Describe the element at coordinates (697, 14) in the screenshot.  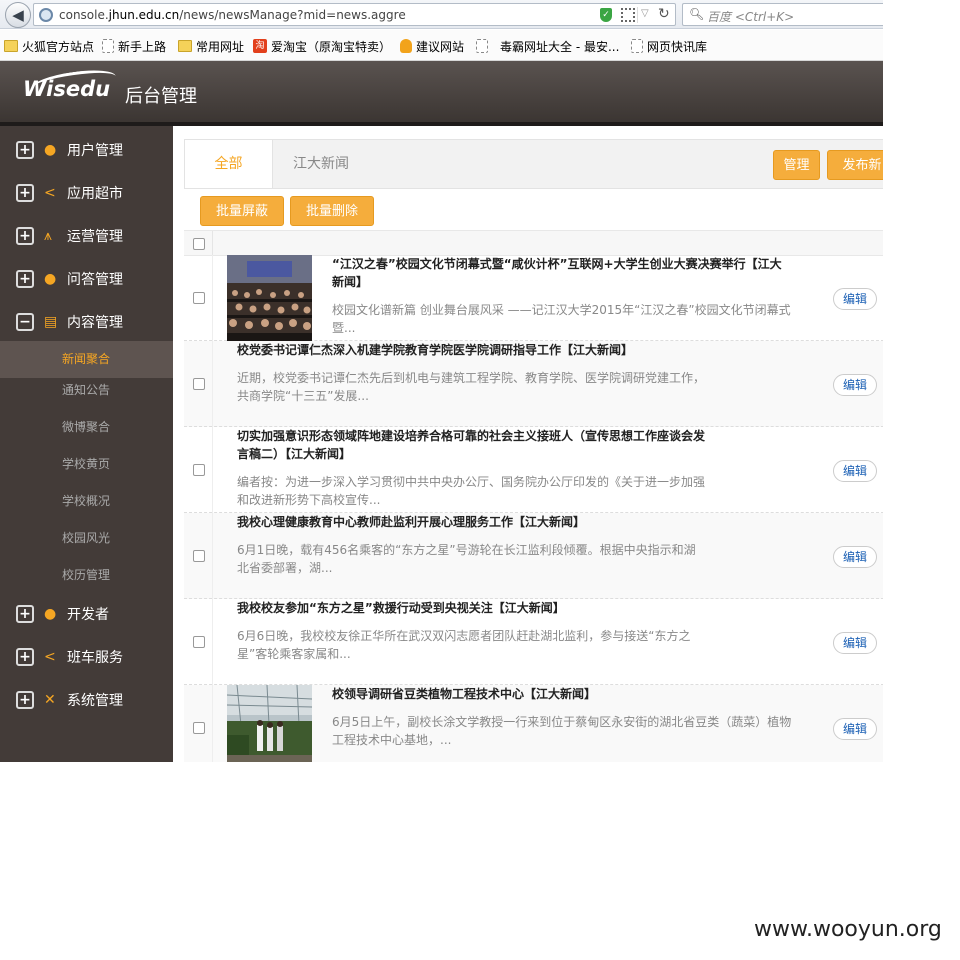
I see `search-icon: 🔍︎` at that location.